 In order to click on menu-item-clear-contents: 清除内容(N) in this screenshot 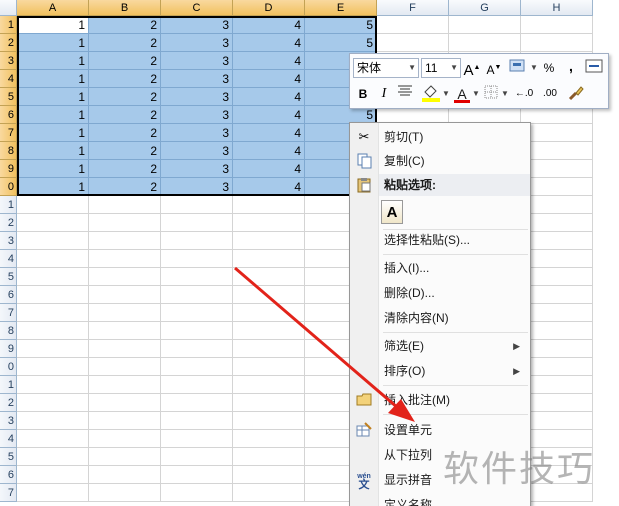, I will do `click(440, 318)`.